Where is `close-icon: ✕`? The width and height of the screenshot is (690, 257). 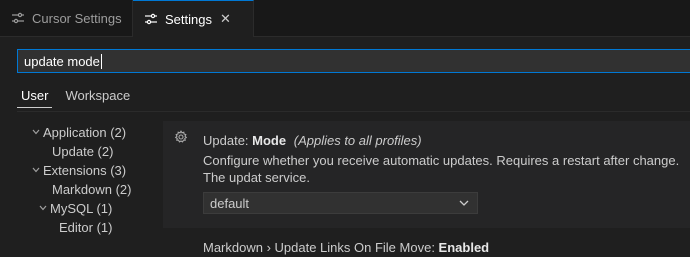
close-icon: ✕ is located at coordinates (225, 19).